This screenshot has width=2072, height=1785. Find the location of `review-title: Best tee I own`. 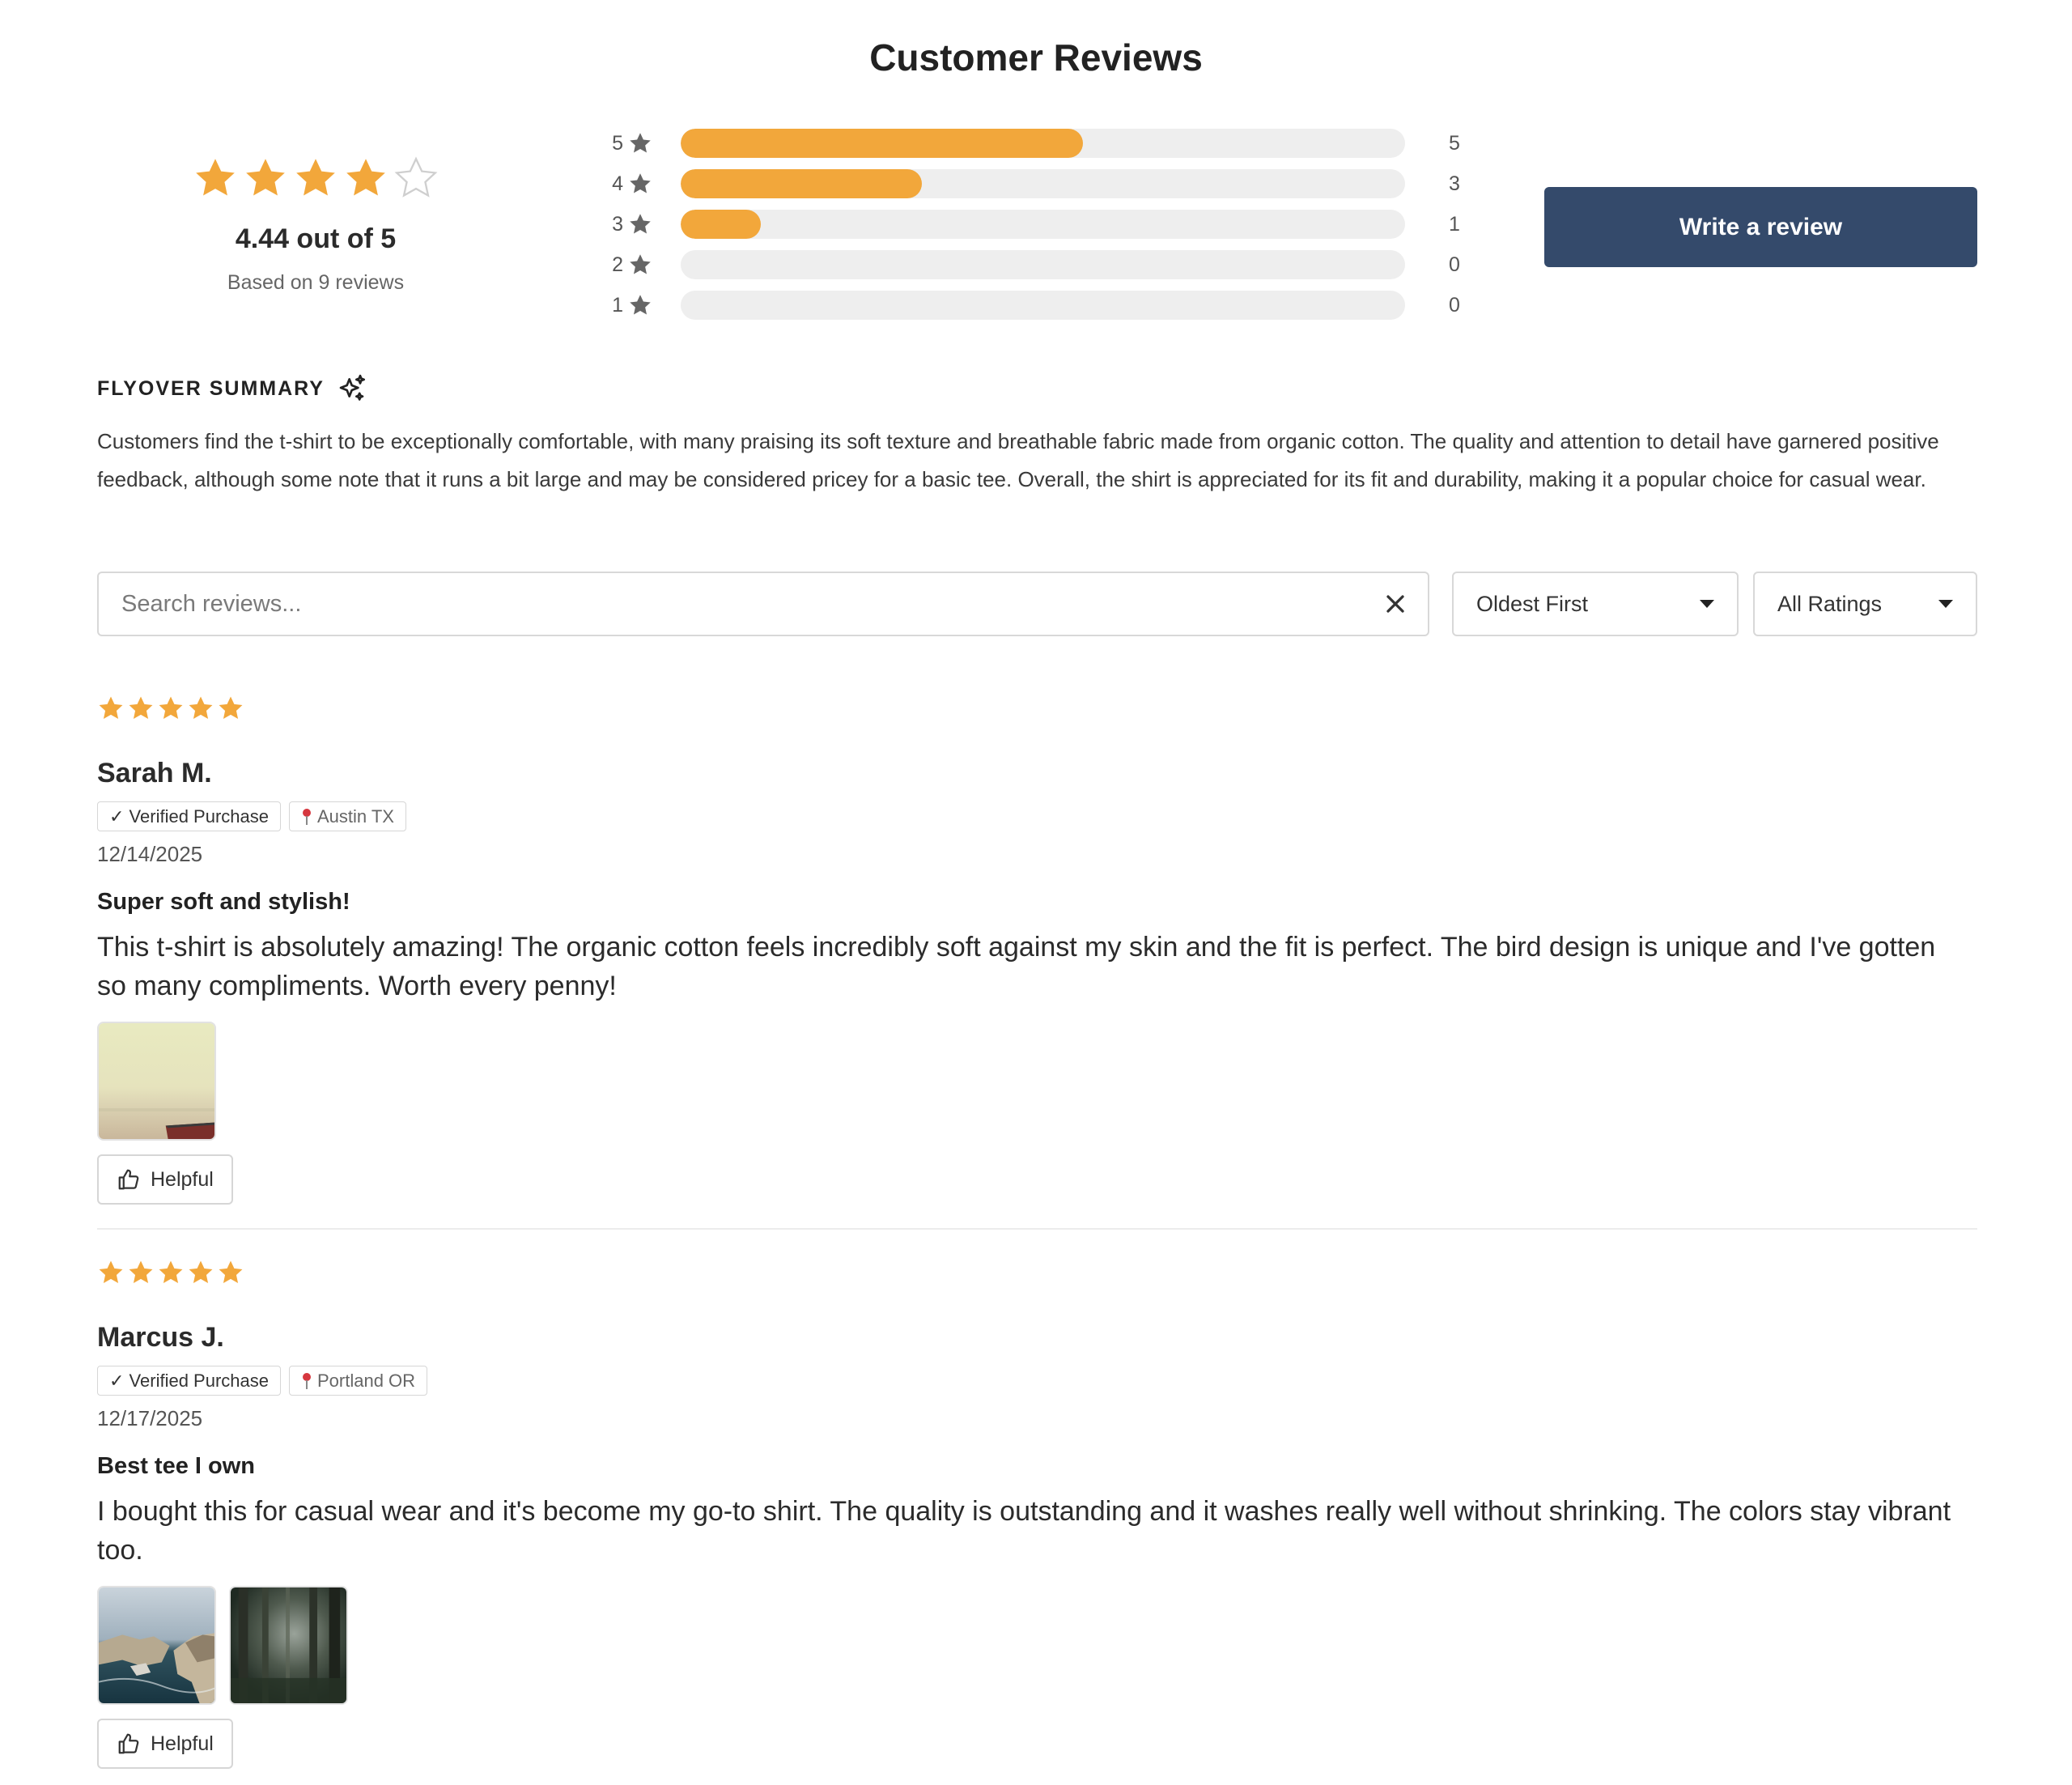

review-title: Best tee I own is located at coordinates (176, 1466).